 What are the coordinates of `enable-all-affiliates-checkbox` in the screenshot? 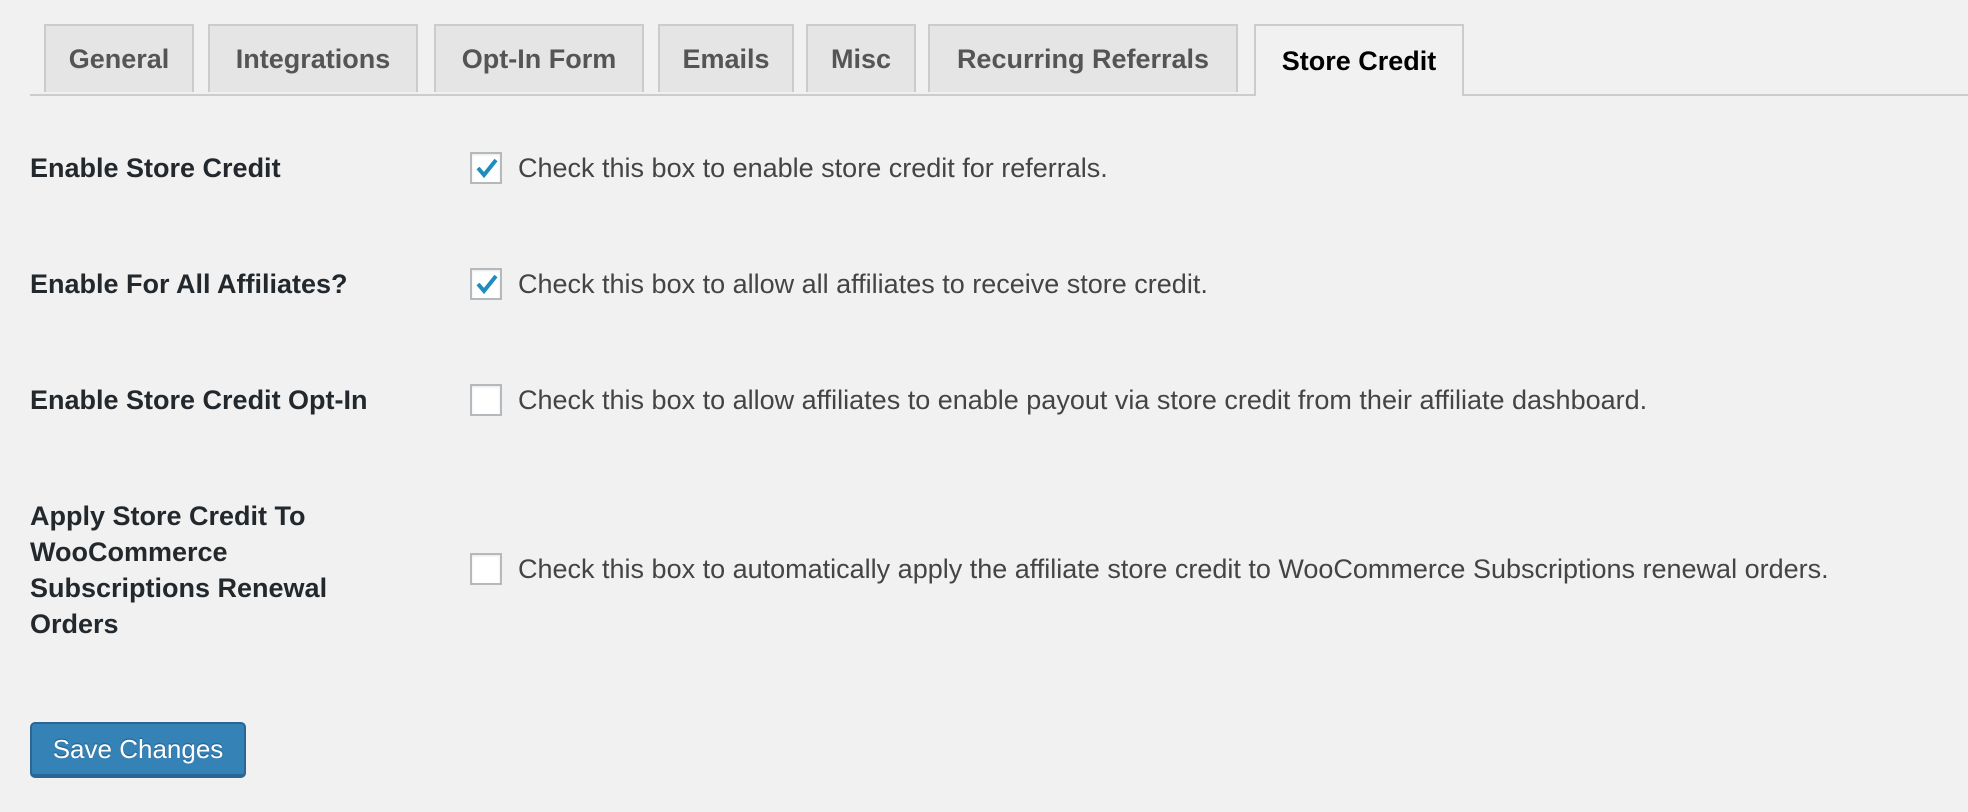 It's located at (486, 284).